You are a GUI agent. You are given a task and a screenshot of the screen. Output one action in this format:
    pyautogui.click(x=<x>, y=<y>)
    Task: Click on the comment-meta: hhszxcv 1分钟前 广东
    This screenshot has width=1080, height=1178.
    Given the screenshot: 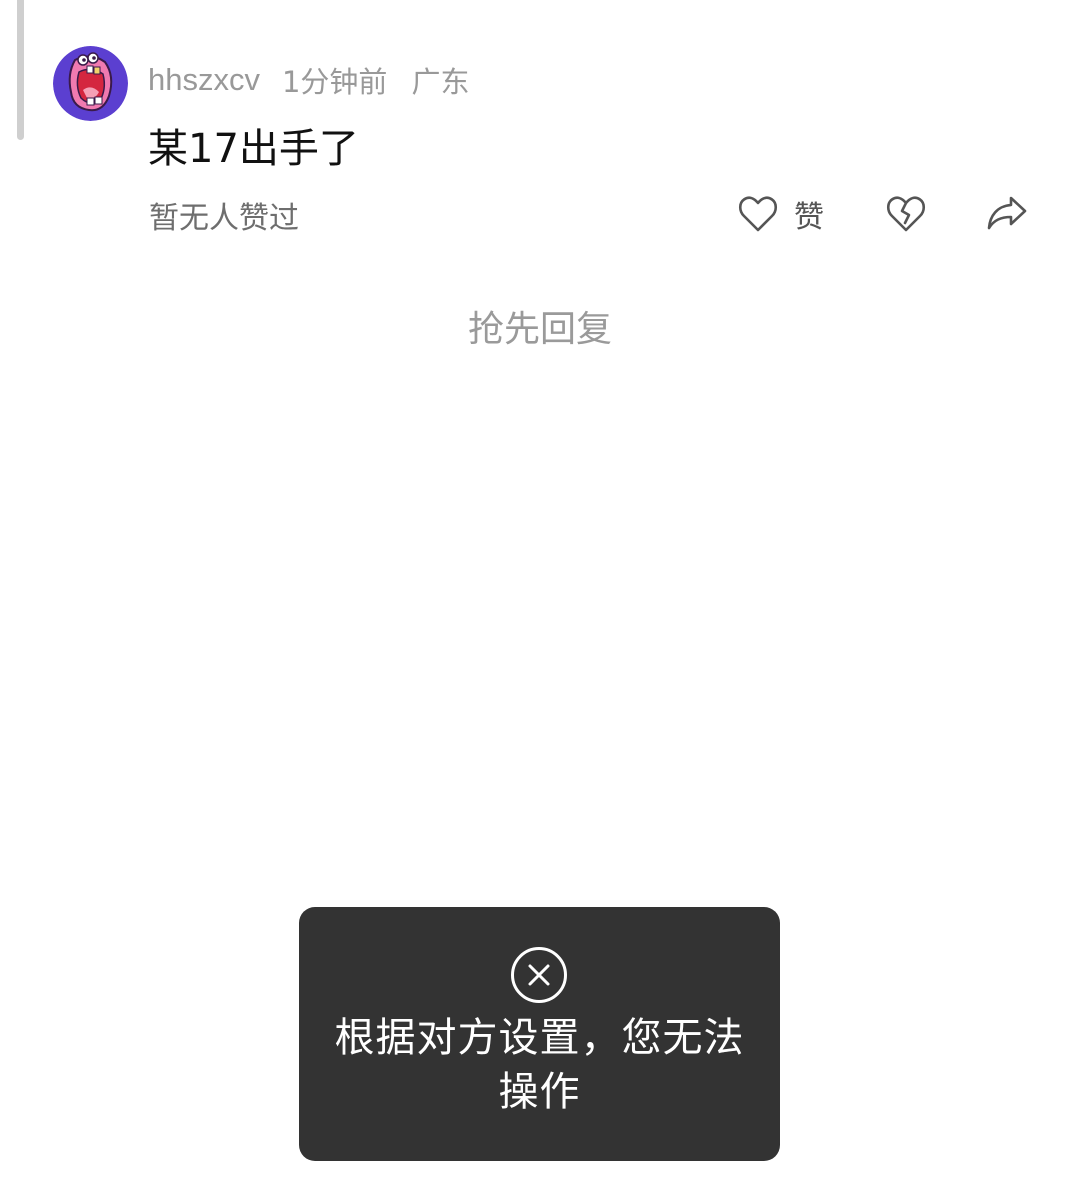 What is the action you would take?
    pyautogui.click(x=308, y=80)
    